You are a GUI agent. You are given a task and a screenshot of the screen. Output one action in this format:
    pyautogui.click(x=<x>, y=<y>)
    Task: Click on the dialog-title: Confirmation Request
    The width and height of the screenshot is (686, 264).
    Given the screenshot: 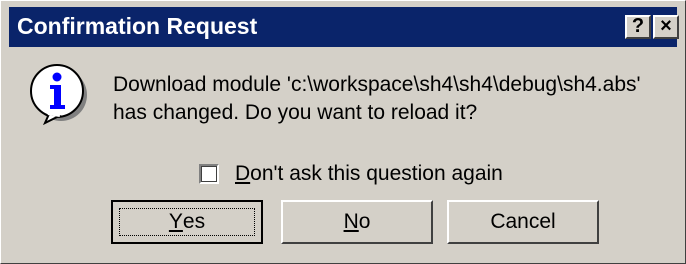 What is the action you would take?
    pyautogui.click(x=137, y=26)
    